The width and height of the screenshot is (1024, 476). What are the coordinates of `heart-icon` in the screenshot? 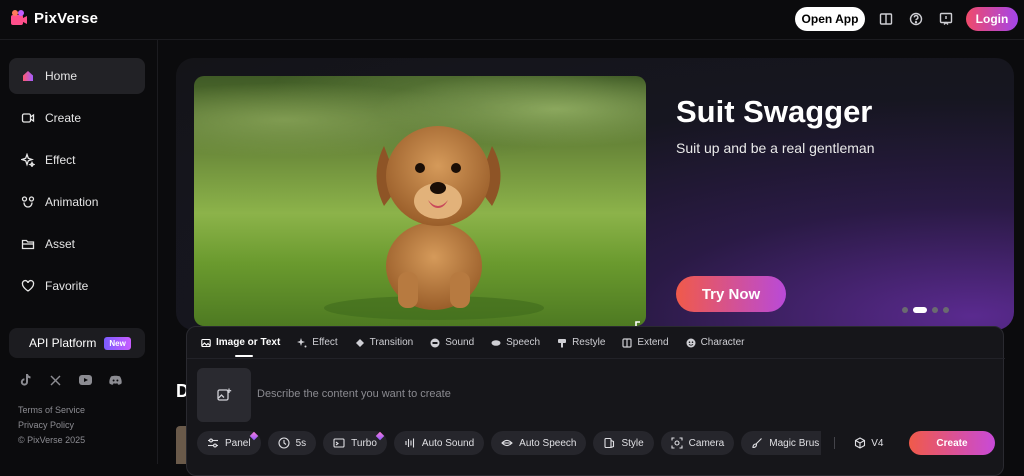 It's located at (28, 285).